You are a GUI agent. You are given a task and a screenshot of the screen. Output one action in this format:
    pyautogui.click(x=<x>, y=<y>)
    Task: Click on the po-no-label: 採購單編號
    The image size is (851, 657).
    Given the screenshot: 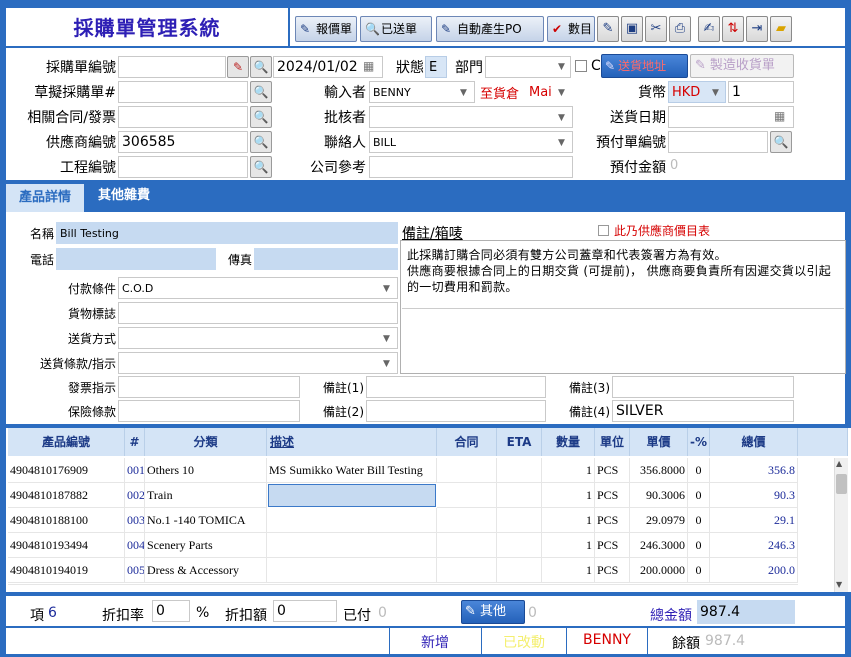 What is the action you would take?
    pyautogui.click(x=81, y=68)
    